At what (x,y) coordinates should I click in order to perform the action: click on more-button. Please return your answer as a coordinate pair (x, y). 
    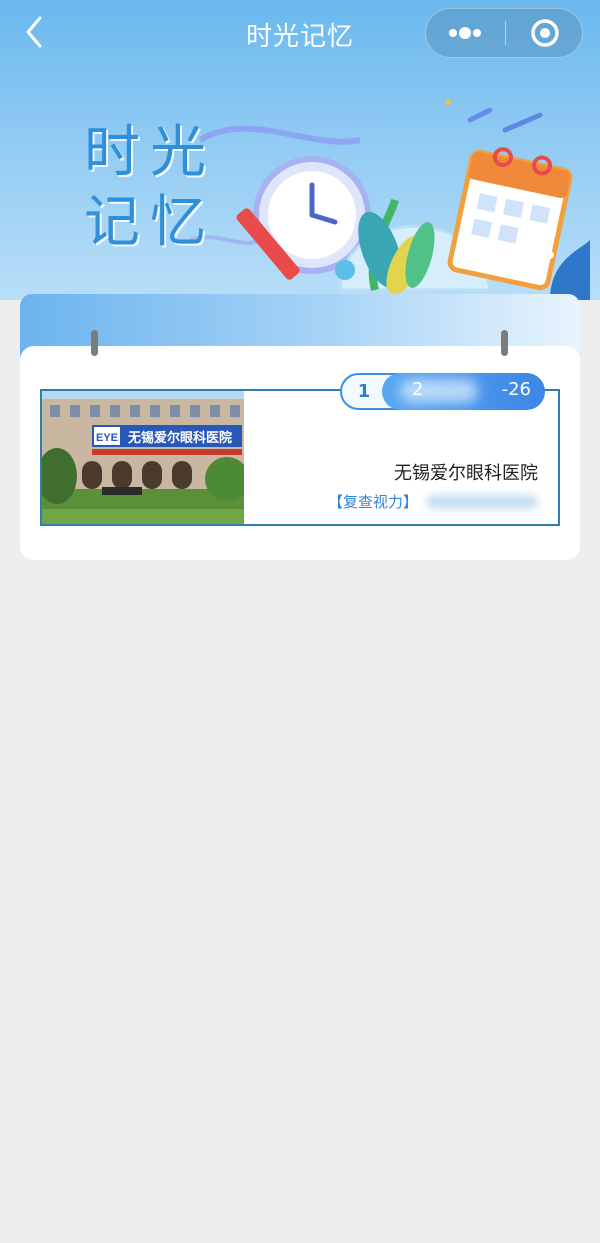
    Looking at the image, I should click on (465, 33).